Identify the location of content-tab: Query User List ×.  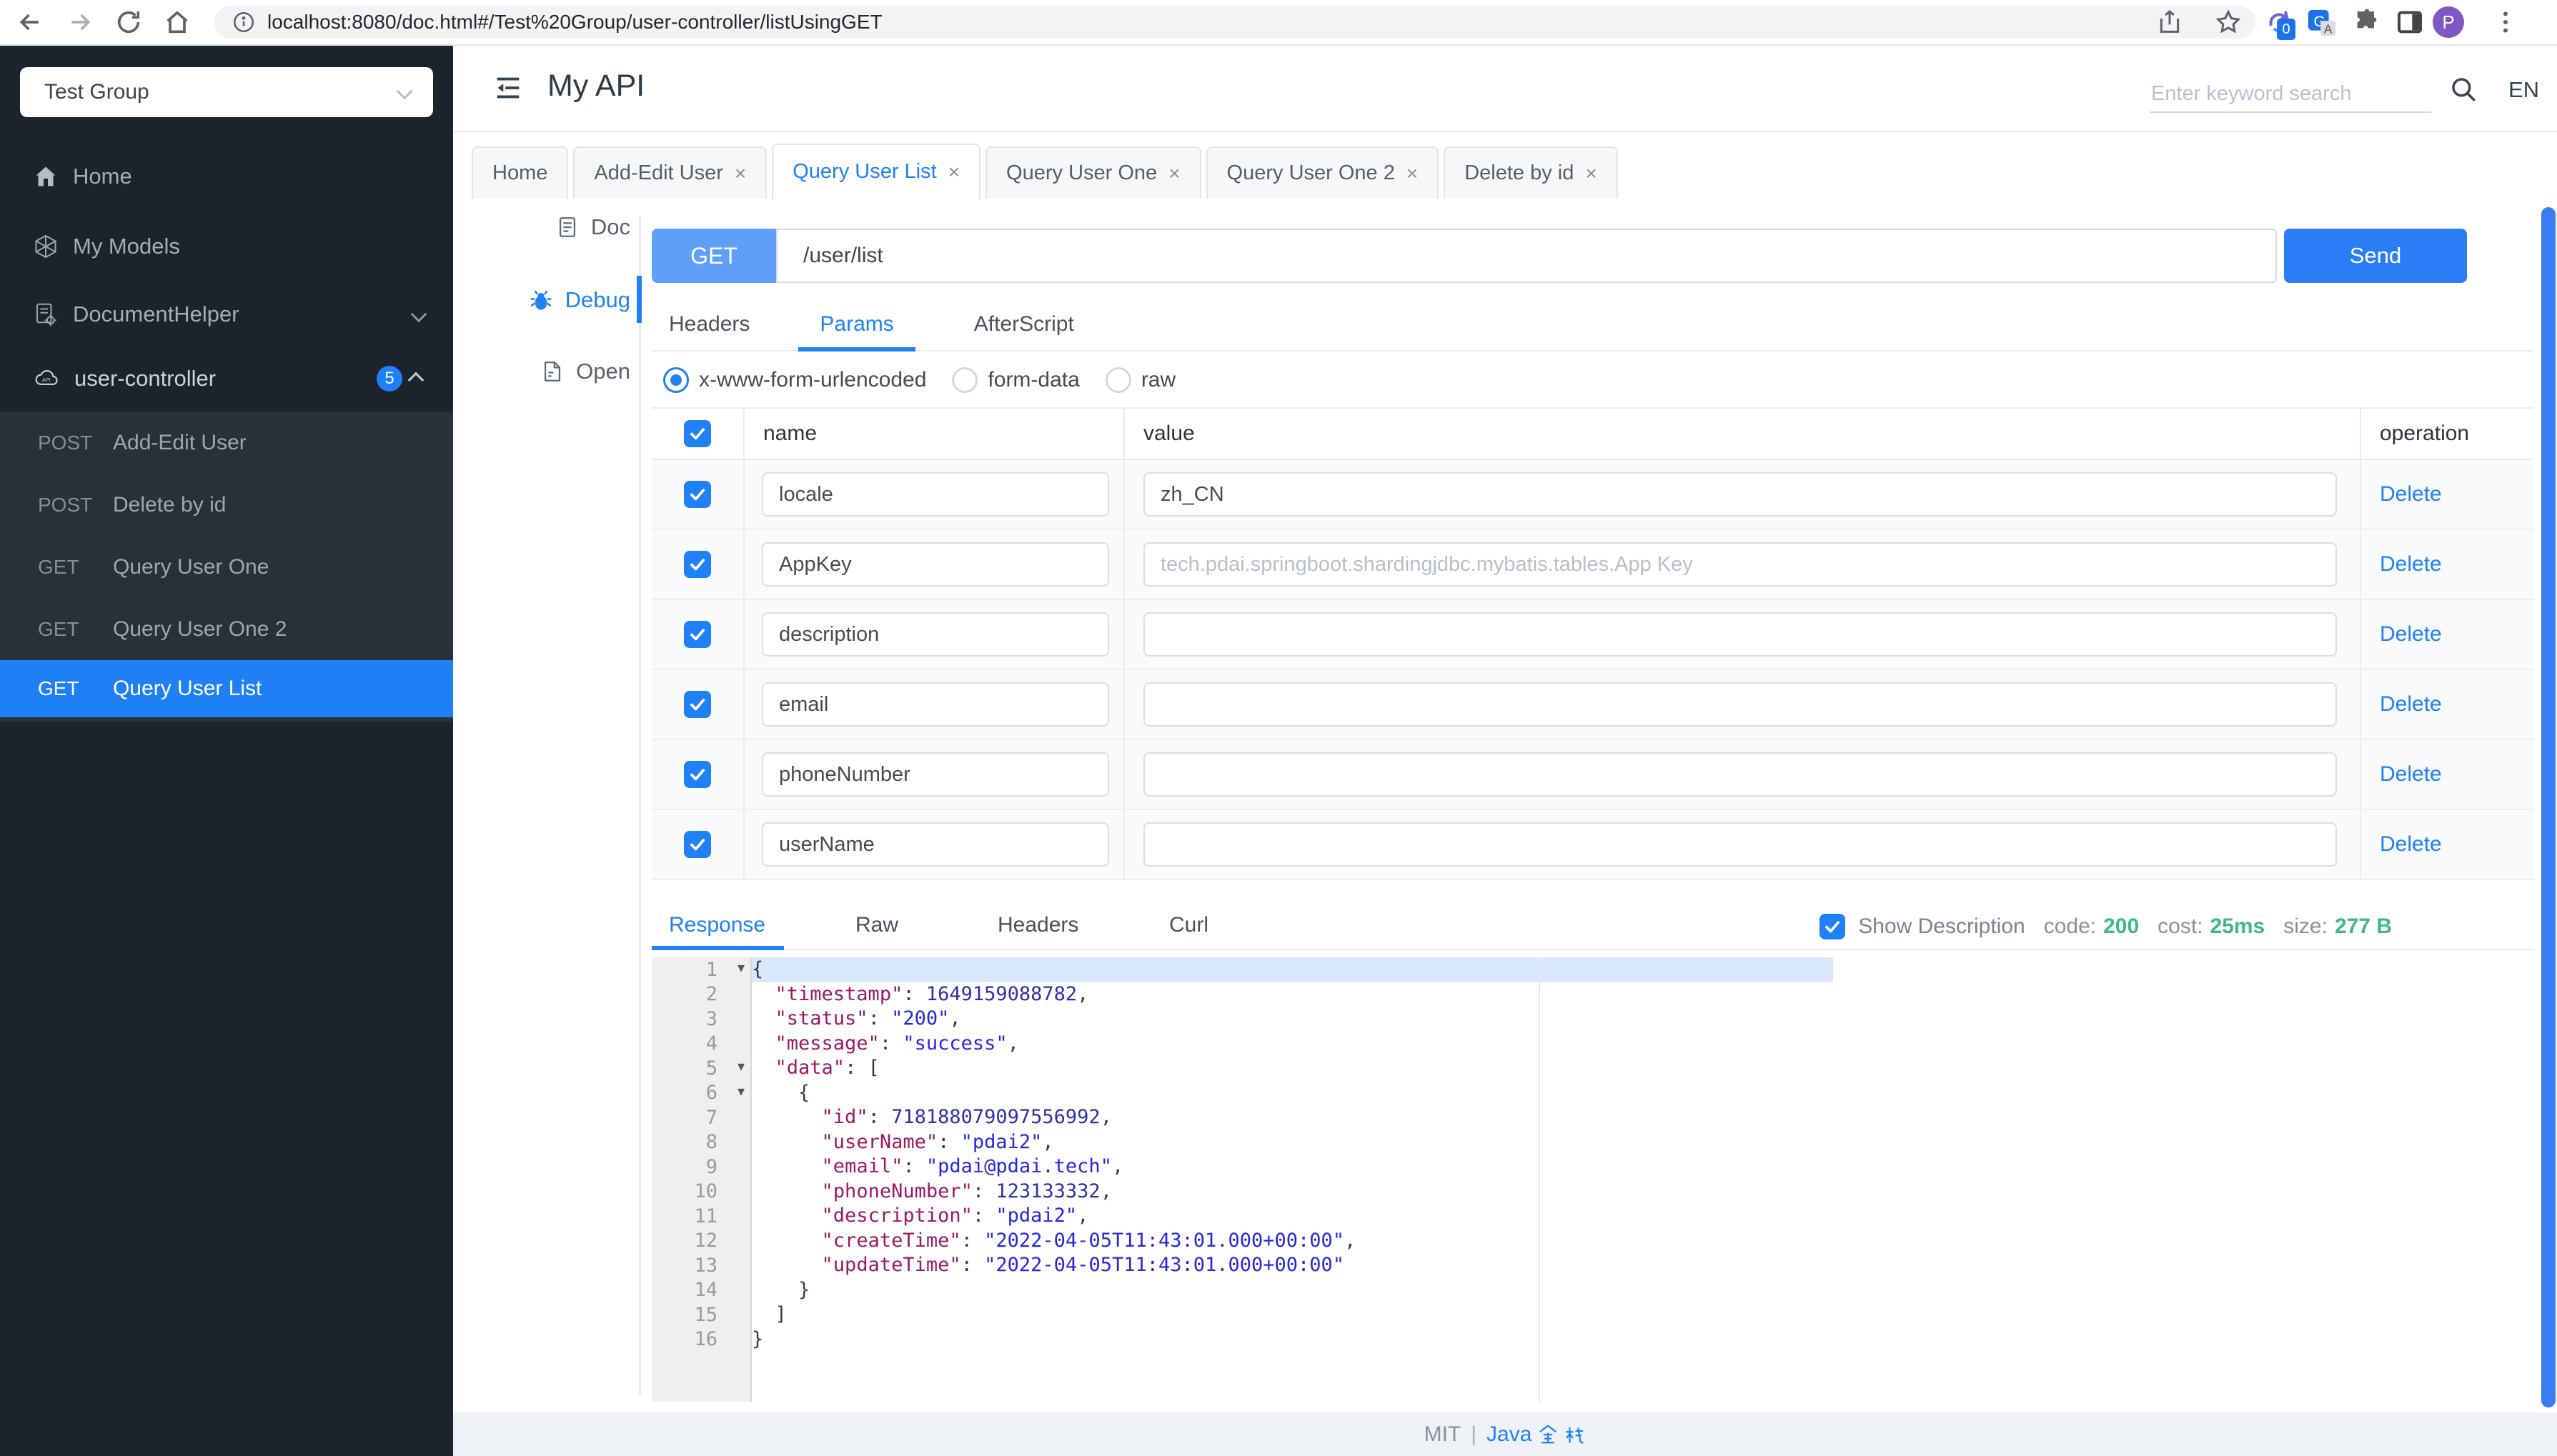
(876, 172).